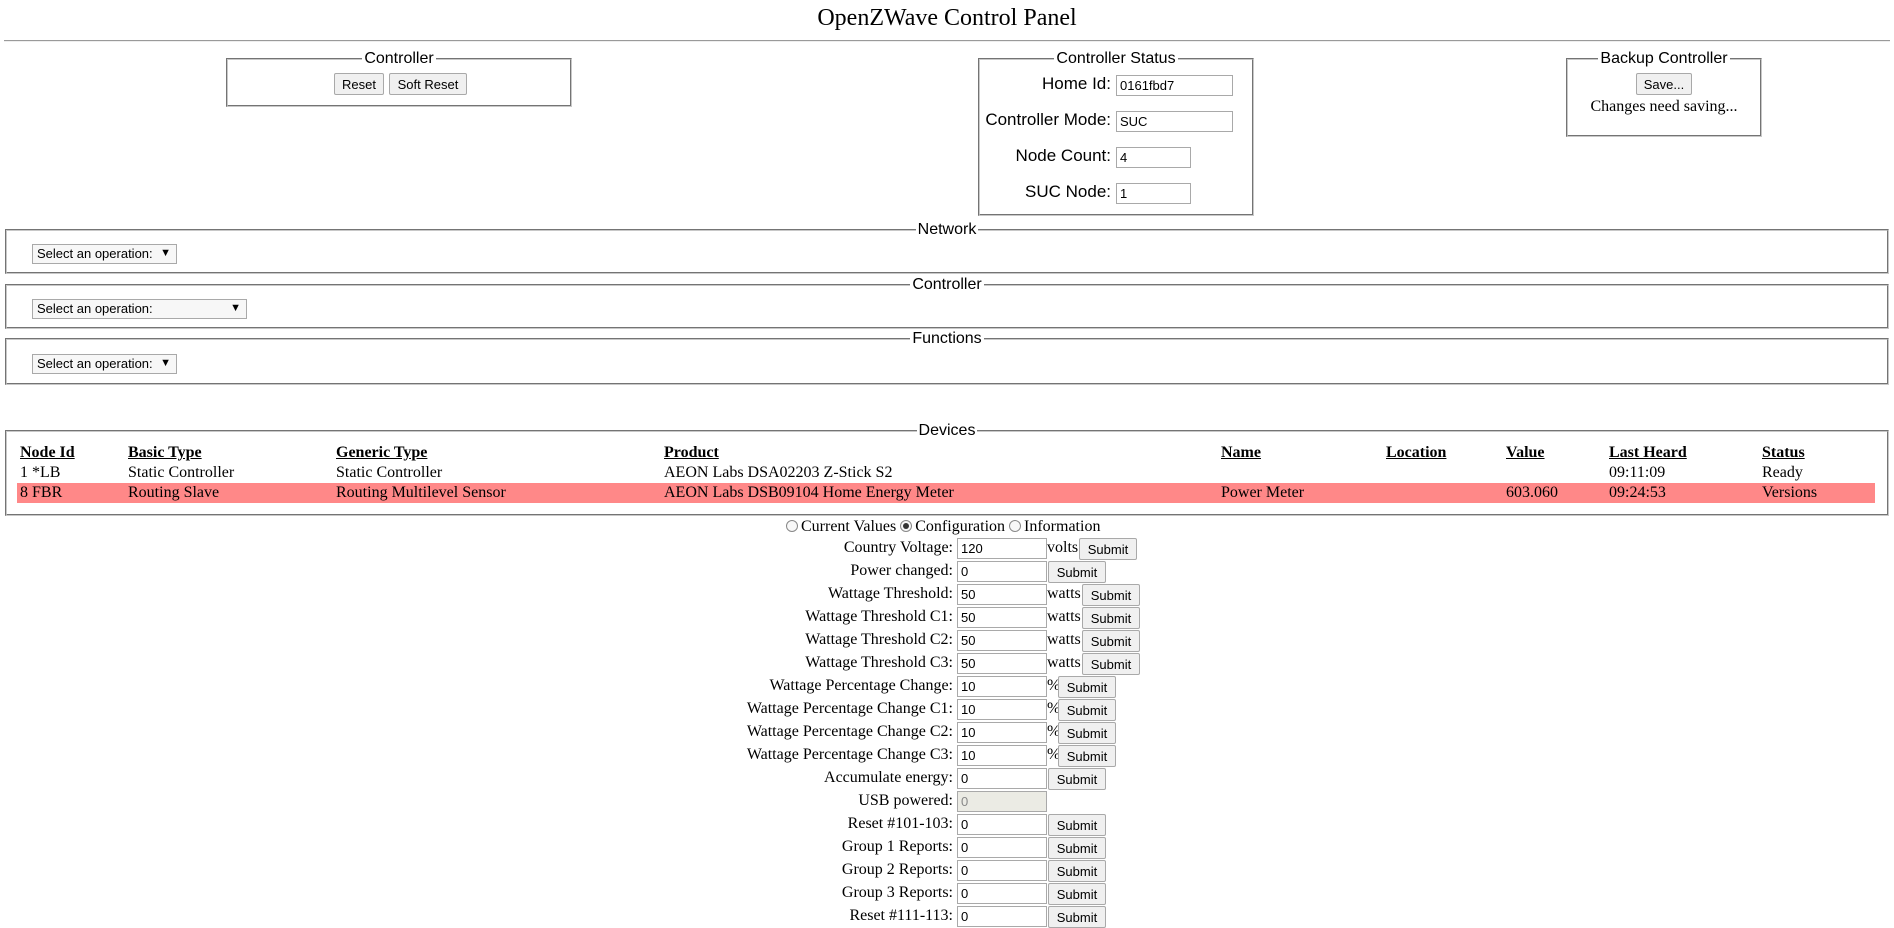 Image resolution: width=1894 pixels, height=928 pixels. I want to click on node-count-field, so click(1153, 157).